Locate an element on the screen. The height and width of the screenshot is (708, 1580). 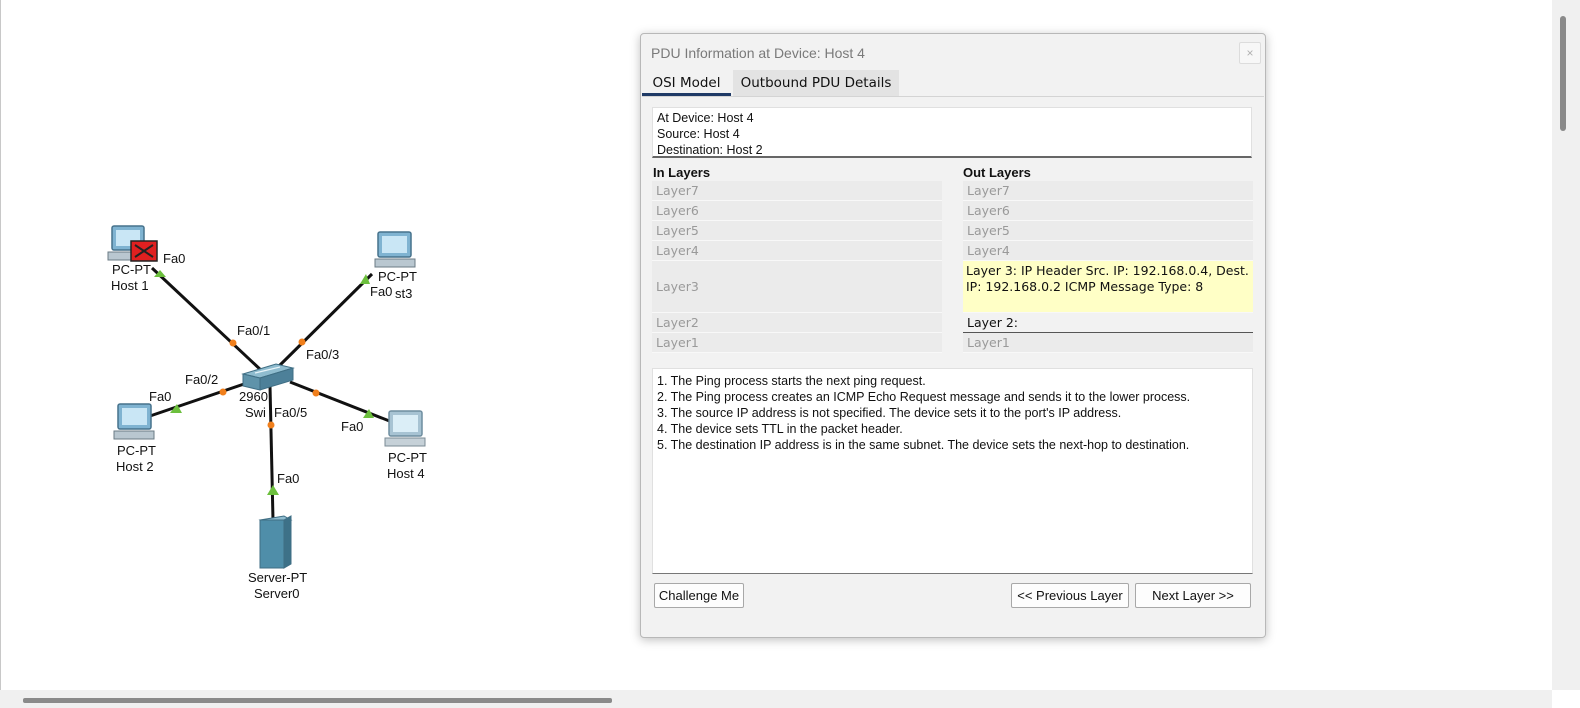
host1-type-label: PC-PT is located at coordinates (131, 269).